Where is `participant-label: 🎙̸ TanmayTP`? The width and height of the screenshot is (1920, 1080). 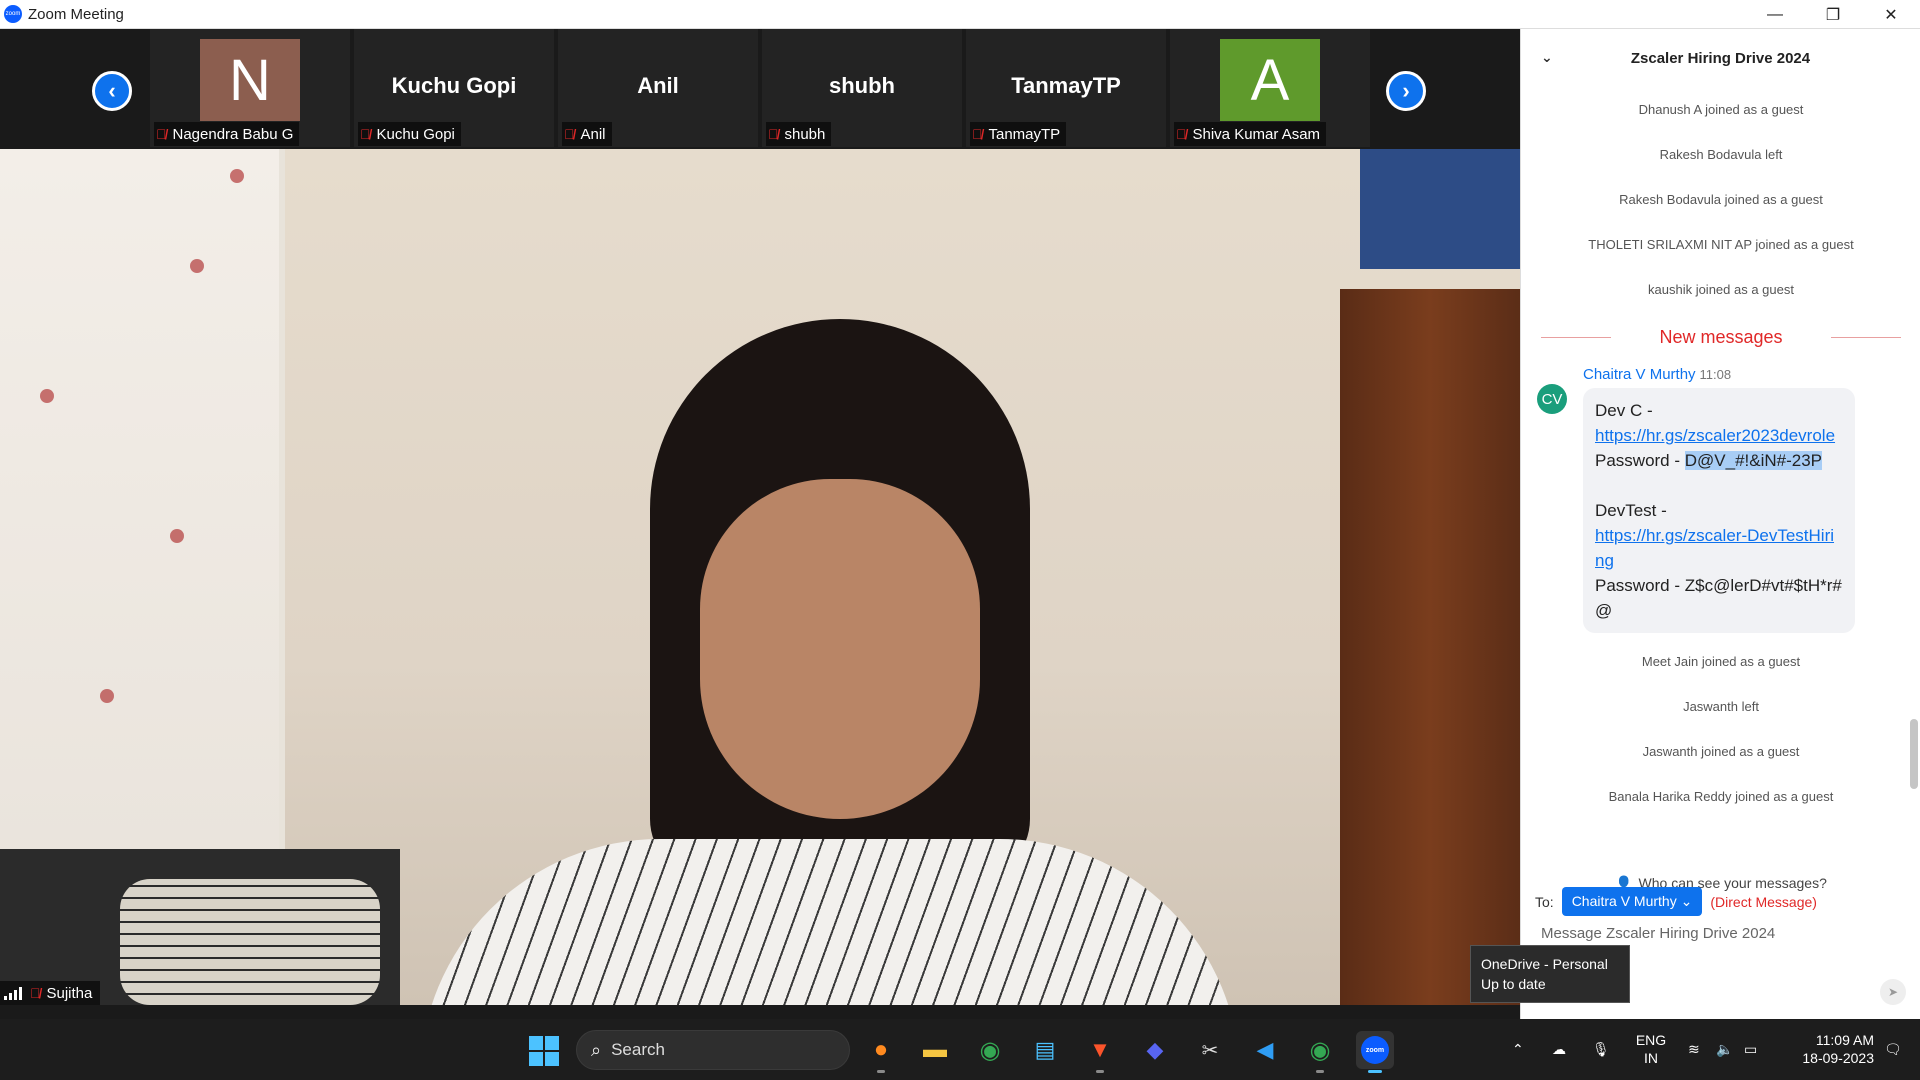 participant-label: 🎙̸ TanmayTP is located at coordinates (1018, 134).